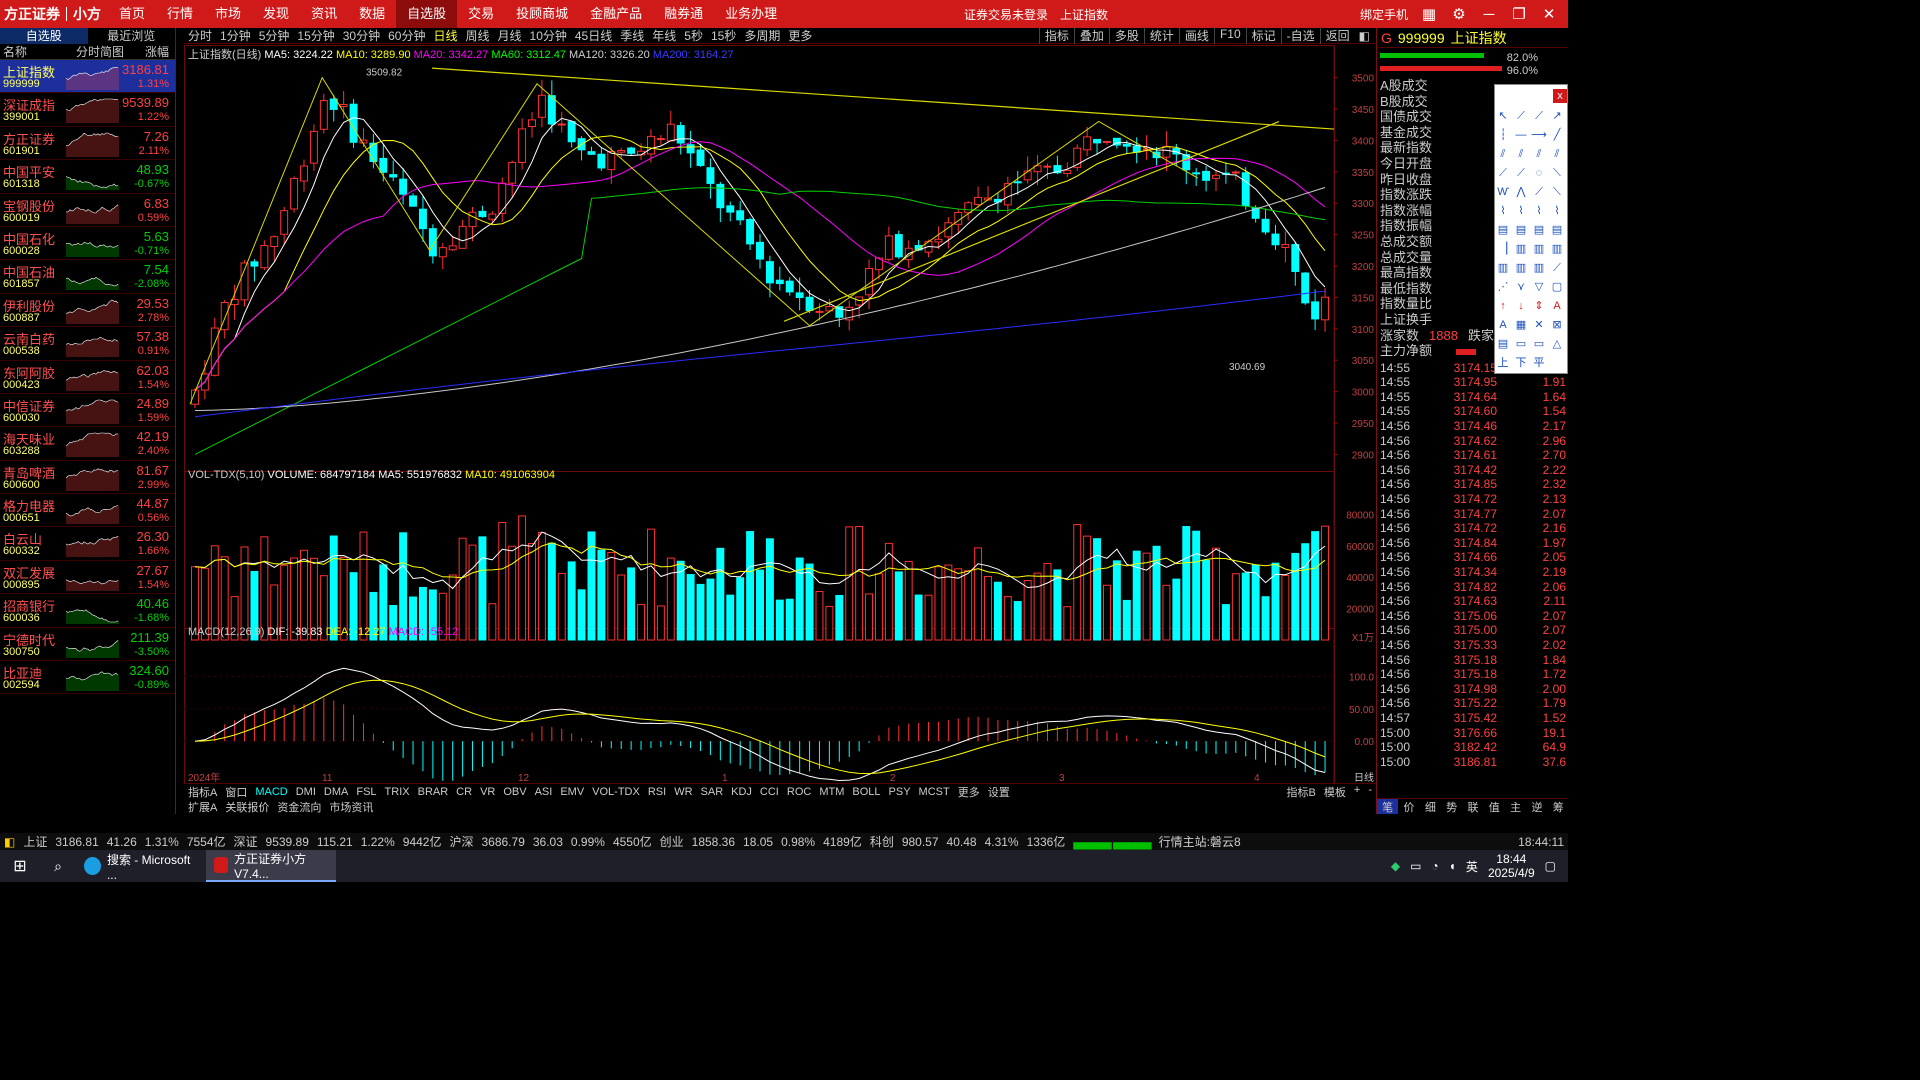 The height and width of the screenshot is (1080, 1920). What do you see at coordinates (1557, 134) in the screenshot?
I see `draw-tool-icon: ╱` at bounding box center [1557, 134].